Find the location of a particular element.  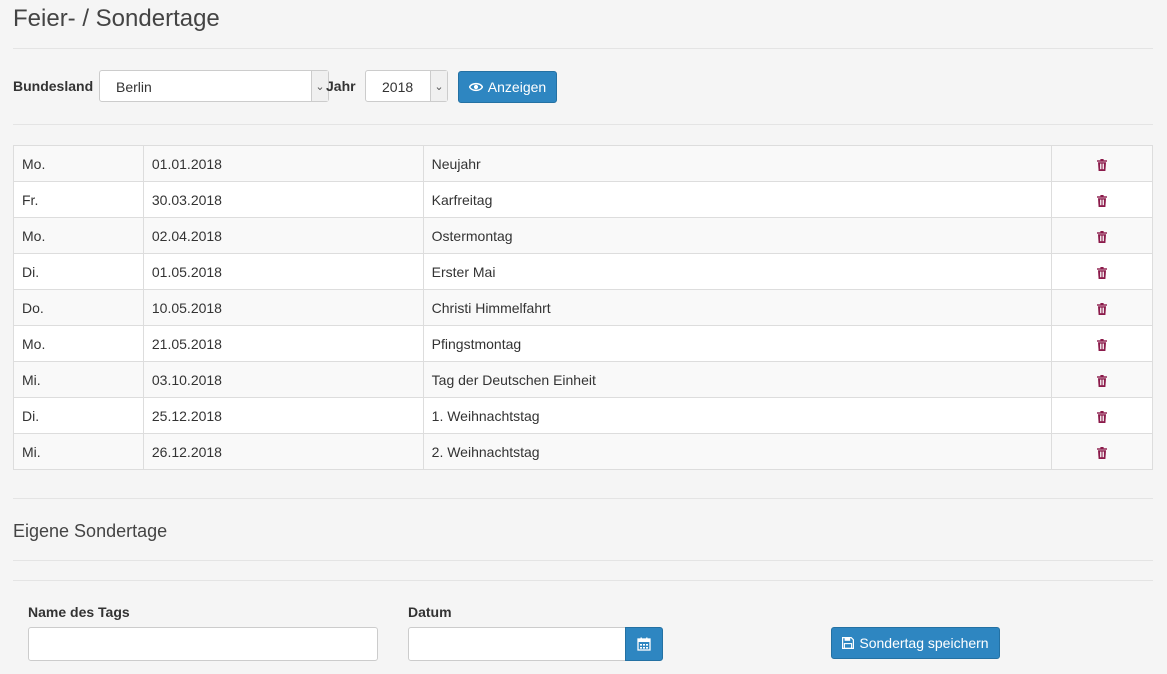

state-select-value: Berlin is located at coordinates (134, 87).